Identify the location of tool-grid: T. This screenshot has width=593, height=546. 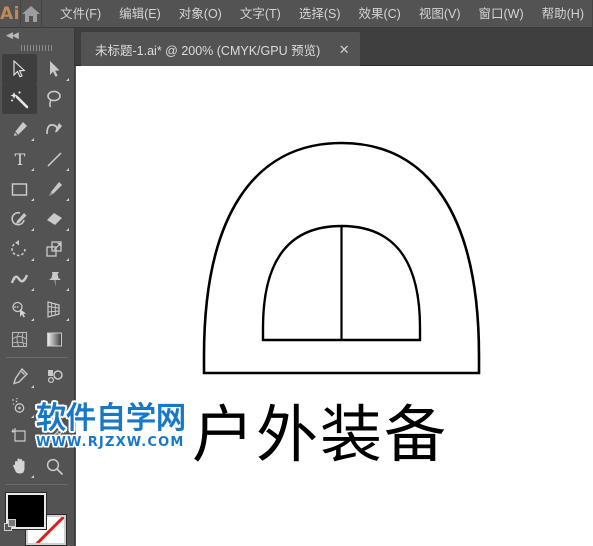
(37, 271).